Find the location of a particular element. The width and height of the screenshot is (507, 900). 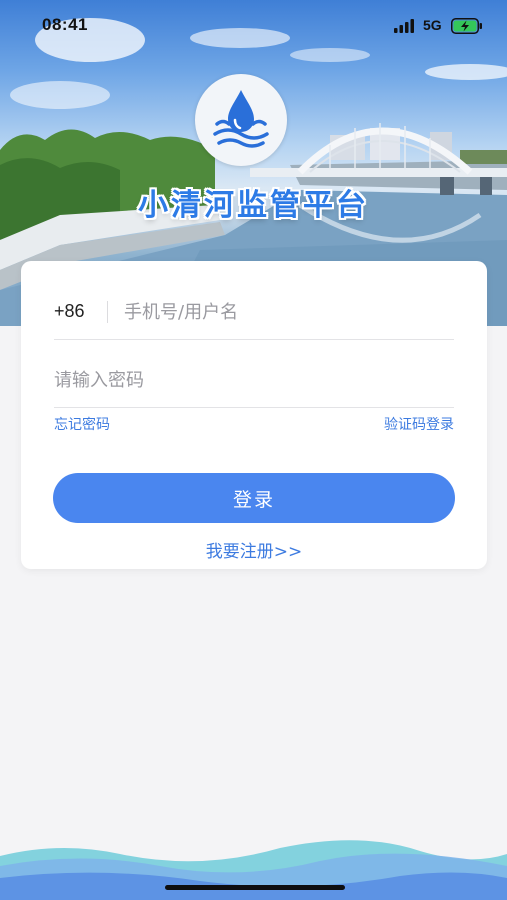

battery-charging-icon is located at coordinates (466, 26).